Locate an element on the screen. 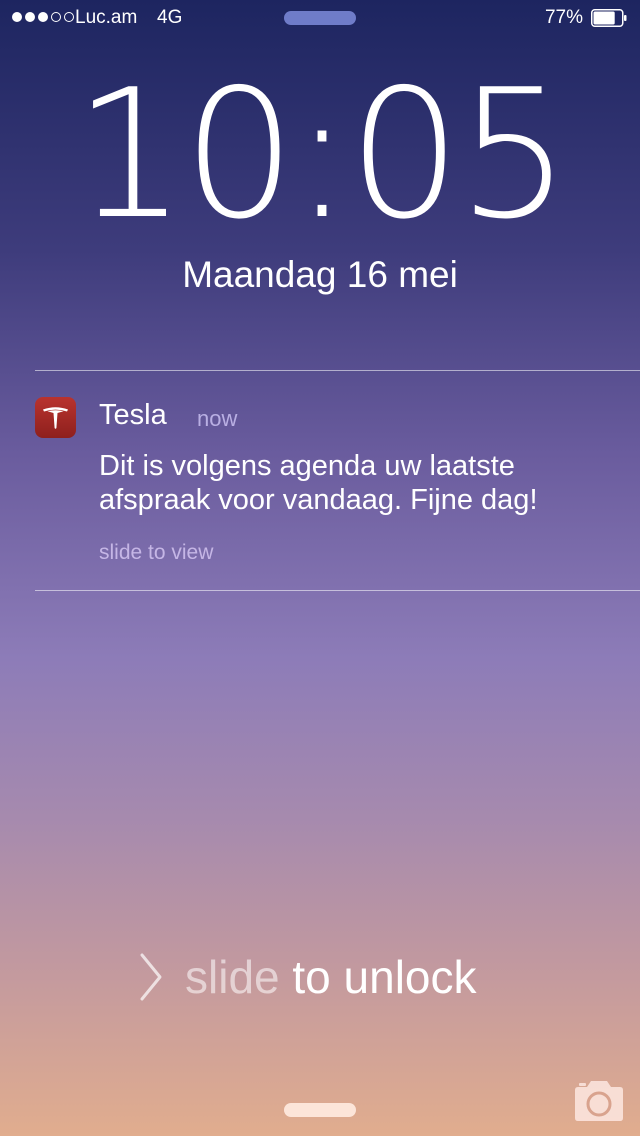 The height and width of the screenshot is (1136, 640). slide-to-unlock-text: to unlock is located at coordinates (378, 977).